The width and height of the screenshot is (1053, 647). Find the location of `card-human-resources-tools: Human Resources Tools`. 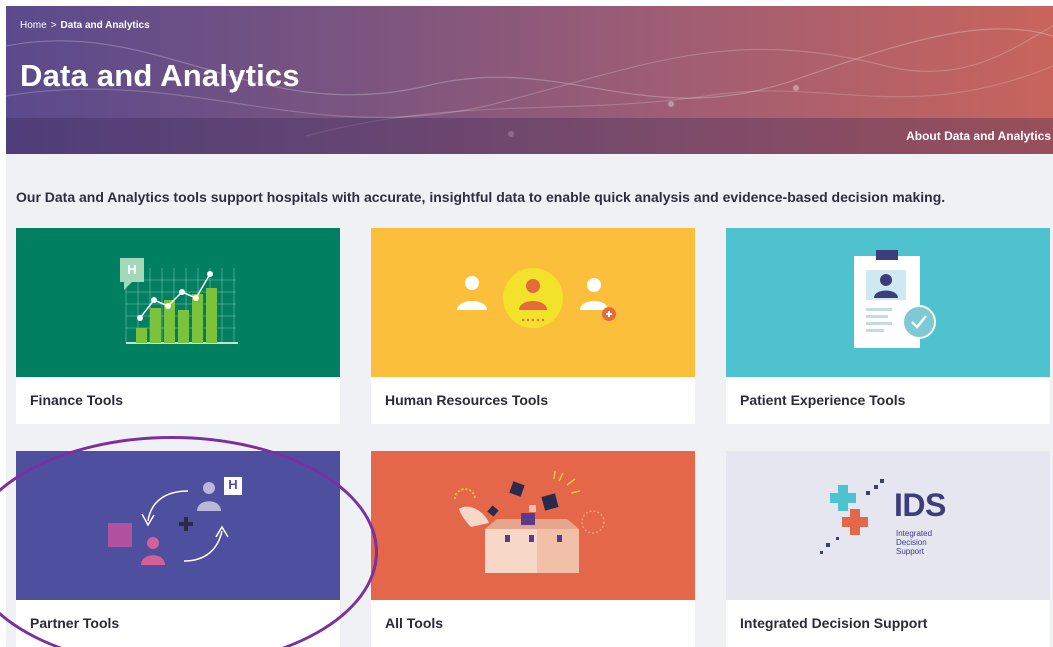

card-human-resources-tools: Human Resources Tools is located at coordinates (533, 326).